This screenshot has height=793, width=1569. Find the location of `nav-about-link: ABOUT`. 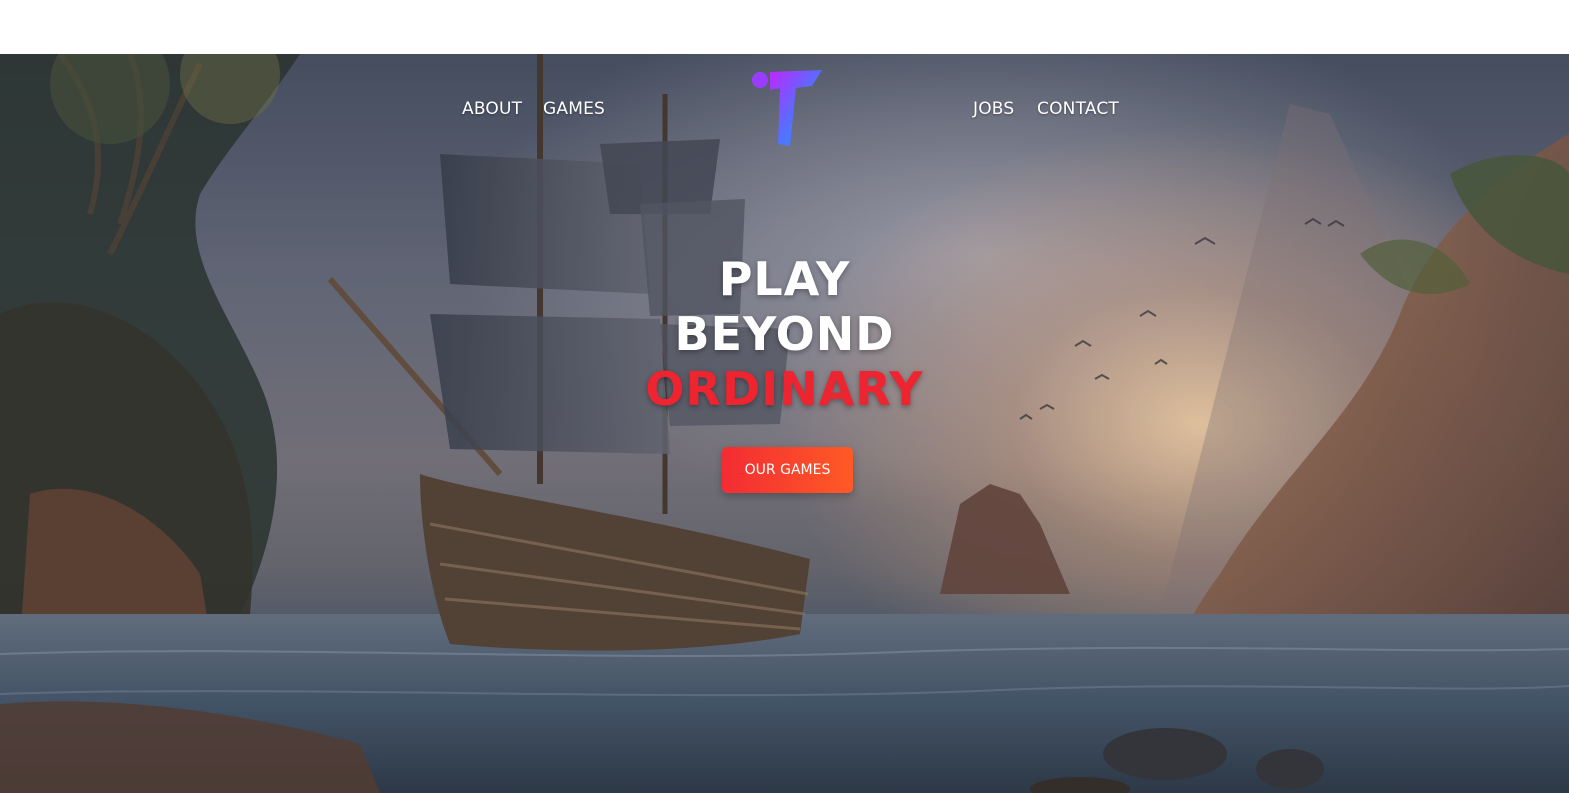

nav-about-link: ABOUT is located at coordinates (492, 109).